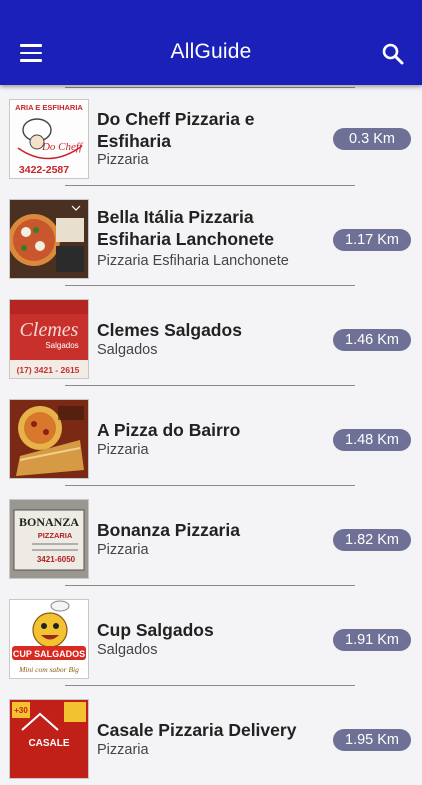 The image size is (422, 785). Describe the element at coordinates (193, 261) in the screenshot. I see `place-category: Pizzaria Esfiharia Lanchonete` at that location.